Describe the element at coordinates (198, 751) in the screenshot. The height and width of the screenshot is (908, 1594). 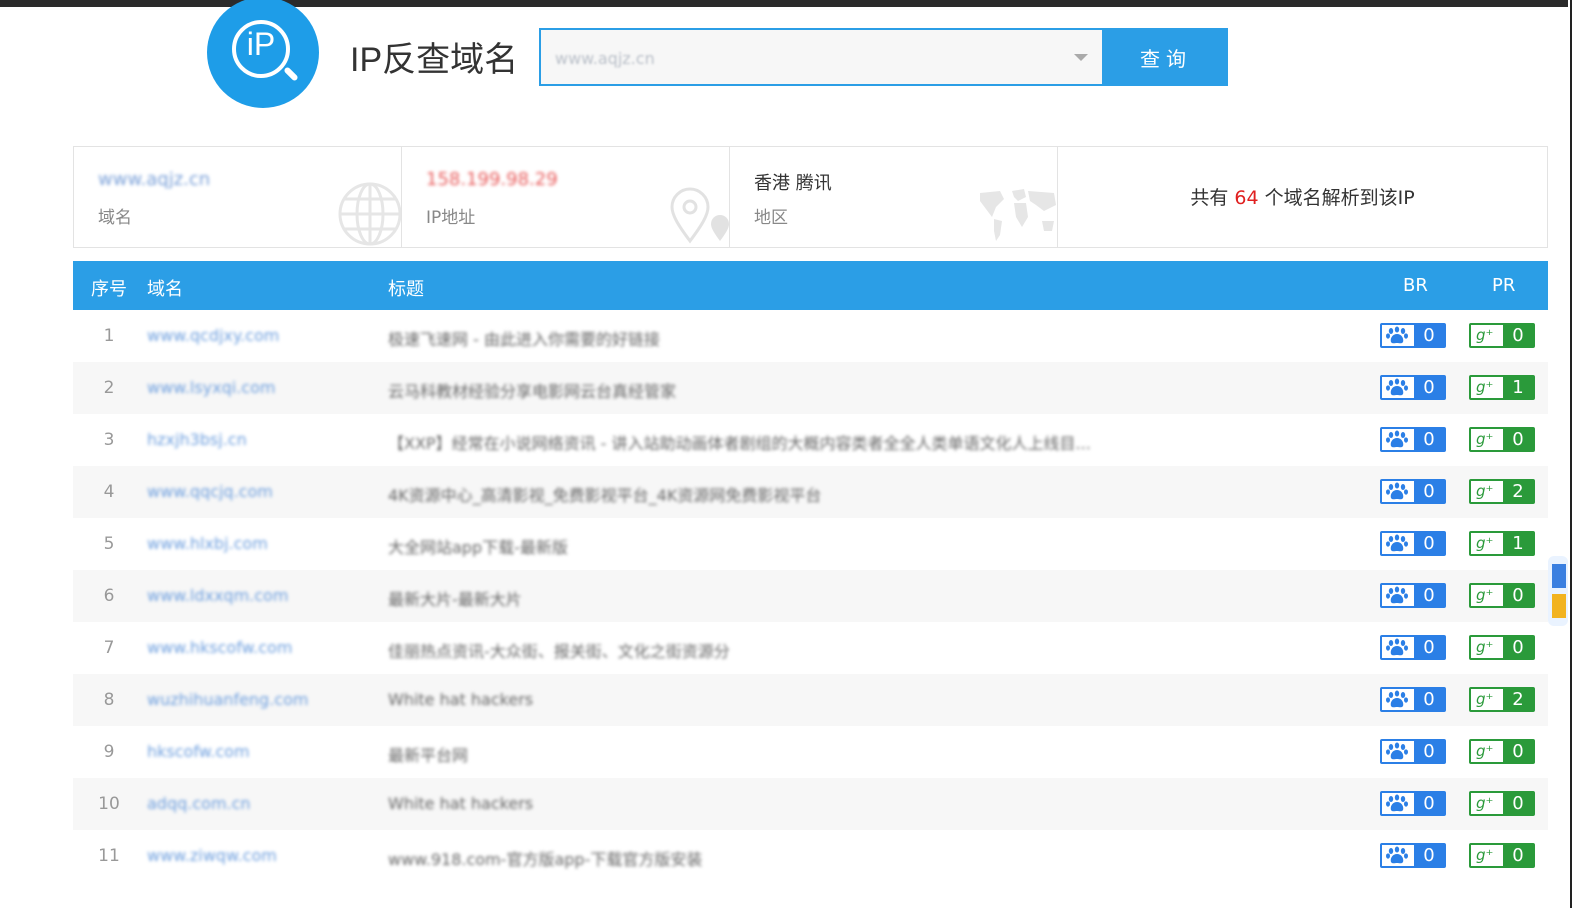
I see `row-domain-link: hkscofw.com` at that location.